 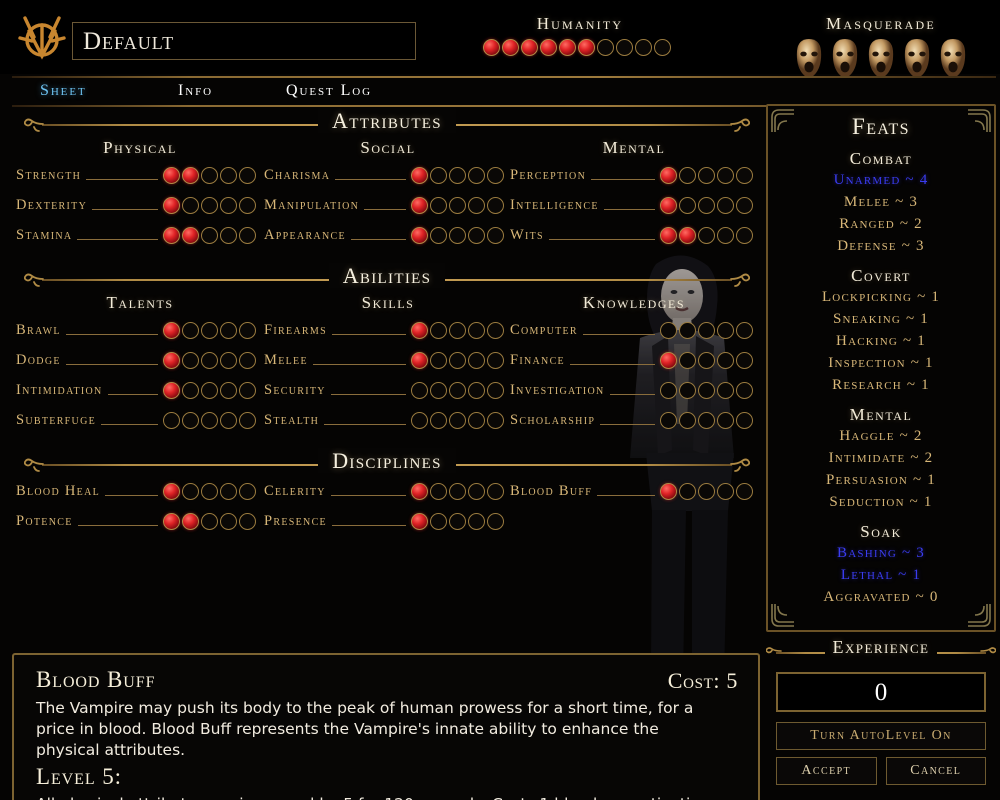 What do you see at coordinates (384, 521) in the screenshot?
I see `stat-row: Presence` at bounding box center [384, 521].